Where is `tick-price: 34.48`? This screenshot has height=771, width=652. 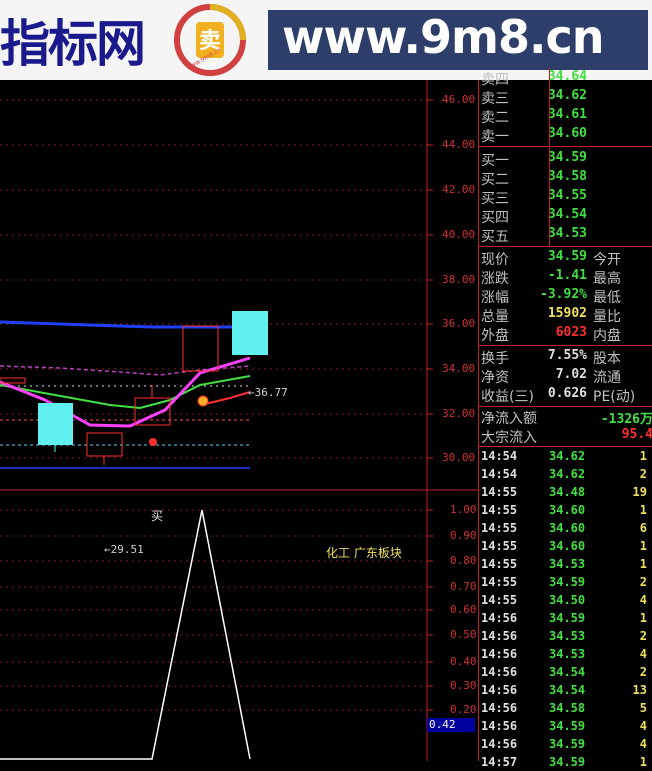
tick-price: 34.48 is located at coordinates (567, 492).